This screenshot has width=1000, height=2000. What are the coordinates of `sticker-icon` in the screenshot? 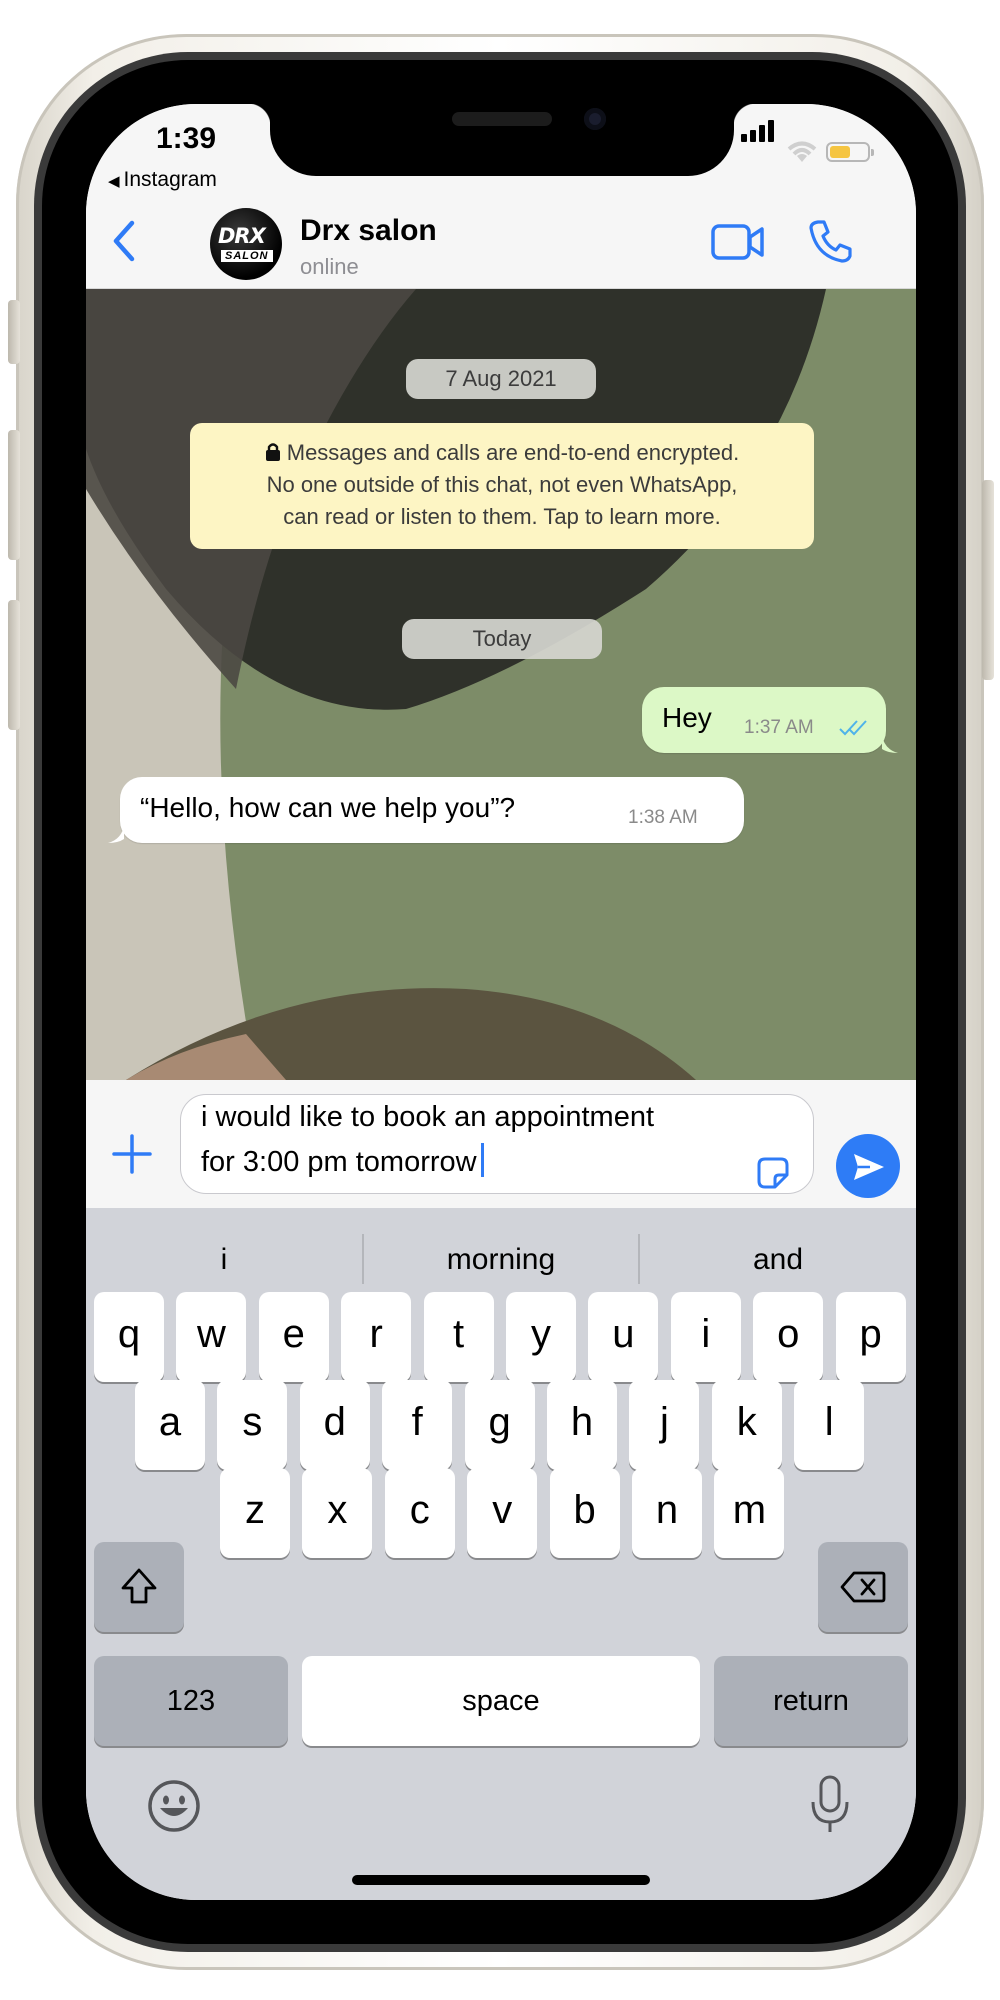 It's located at (773, 1173).